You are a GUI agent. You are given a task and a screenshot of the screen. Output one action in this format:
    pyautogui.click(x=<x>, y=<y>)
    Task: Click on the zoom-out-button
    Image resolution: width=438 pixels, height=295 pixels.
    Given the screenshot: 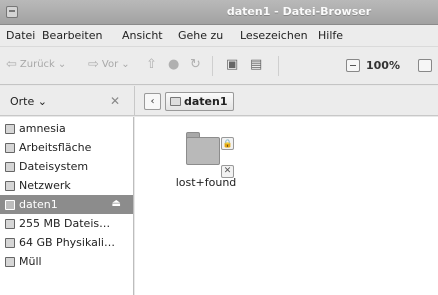 What is the action you would take?
    pyautogui.click(x=353, y=65)
    